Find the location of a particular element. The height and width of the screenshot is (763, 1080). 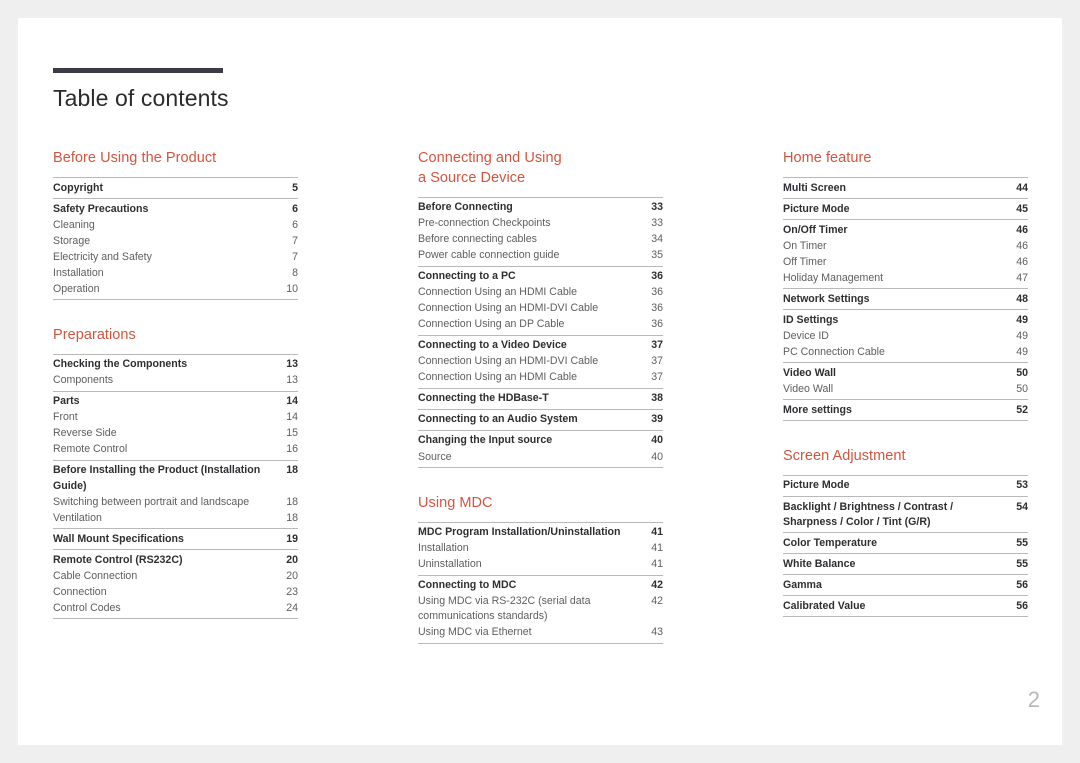

toc-entry-main: Color Temperature 55 is located at coordinates (905, 543).